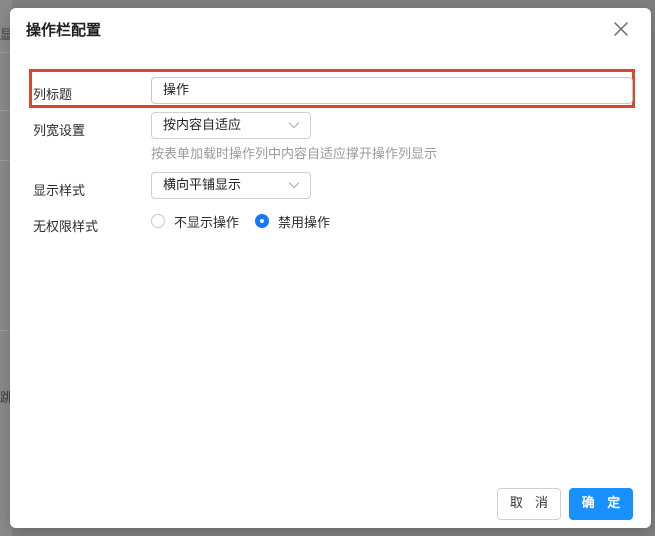 Image resolution: width=655 pixels, height=536 pixels. I want to click on column-width-select-value: 按内容自适应, so click(202, 125).